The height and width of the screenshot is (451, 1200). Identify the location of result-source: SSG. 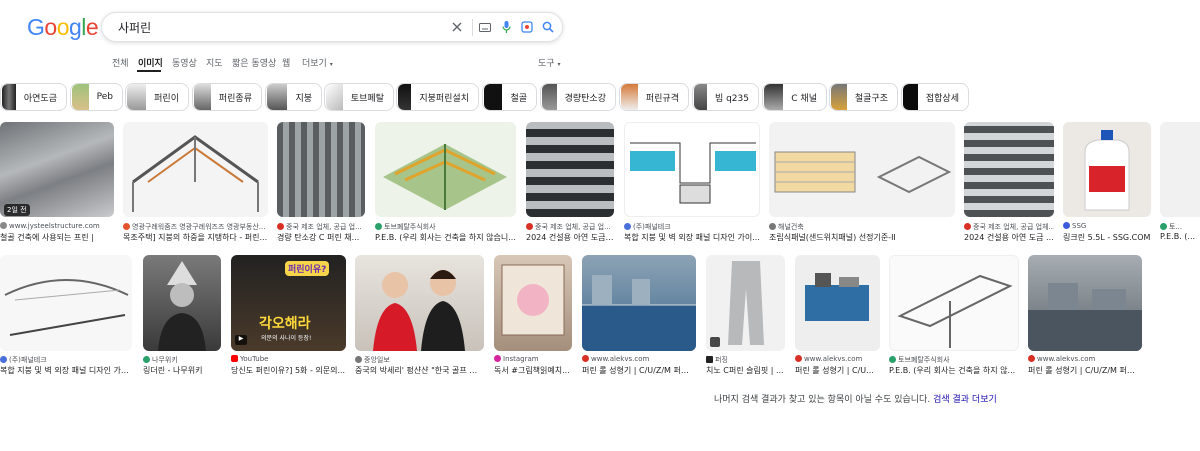
(1107, 226).